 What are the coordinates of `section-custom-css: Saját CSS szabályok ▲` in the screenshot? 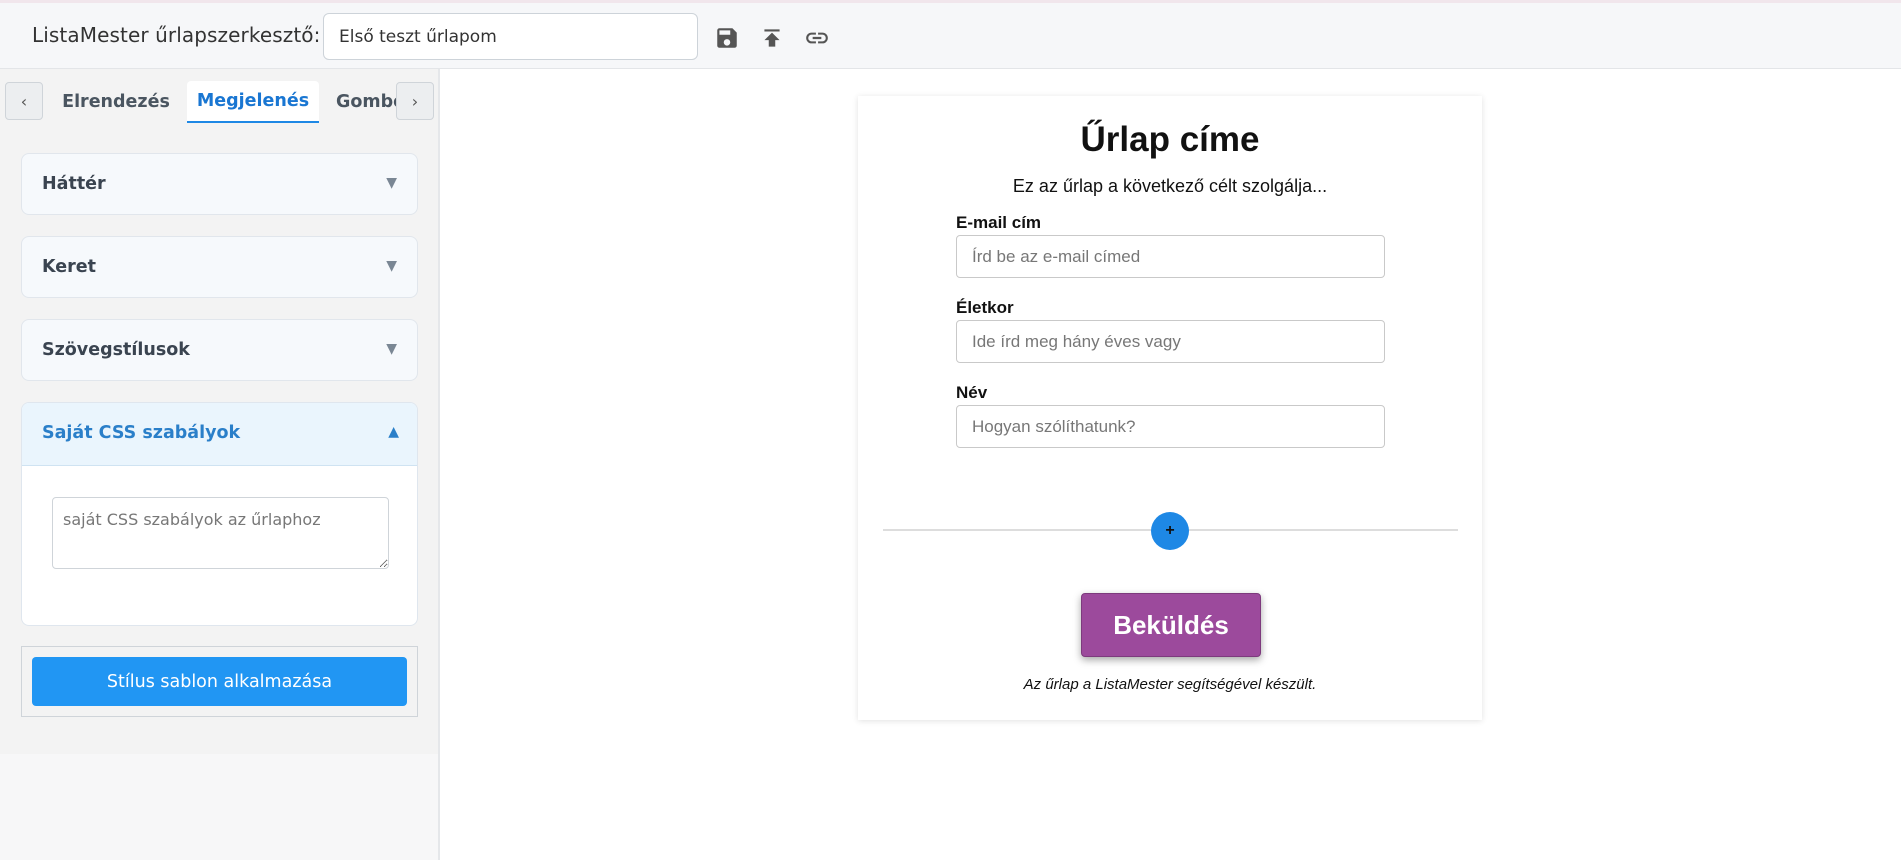 It's located at (219, 514).